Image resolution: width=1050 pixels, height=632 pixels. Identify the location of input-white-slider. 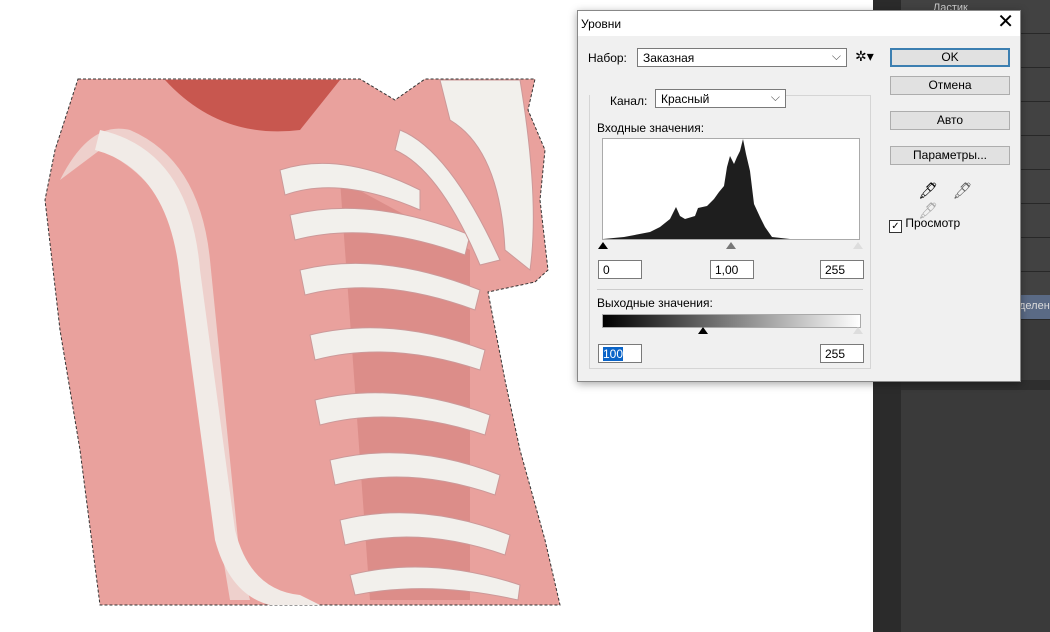
(858, 245).